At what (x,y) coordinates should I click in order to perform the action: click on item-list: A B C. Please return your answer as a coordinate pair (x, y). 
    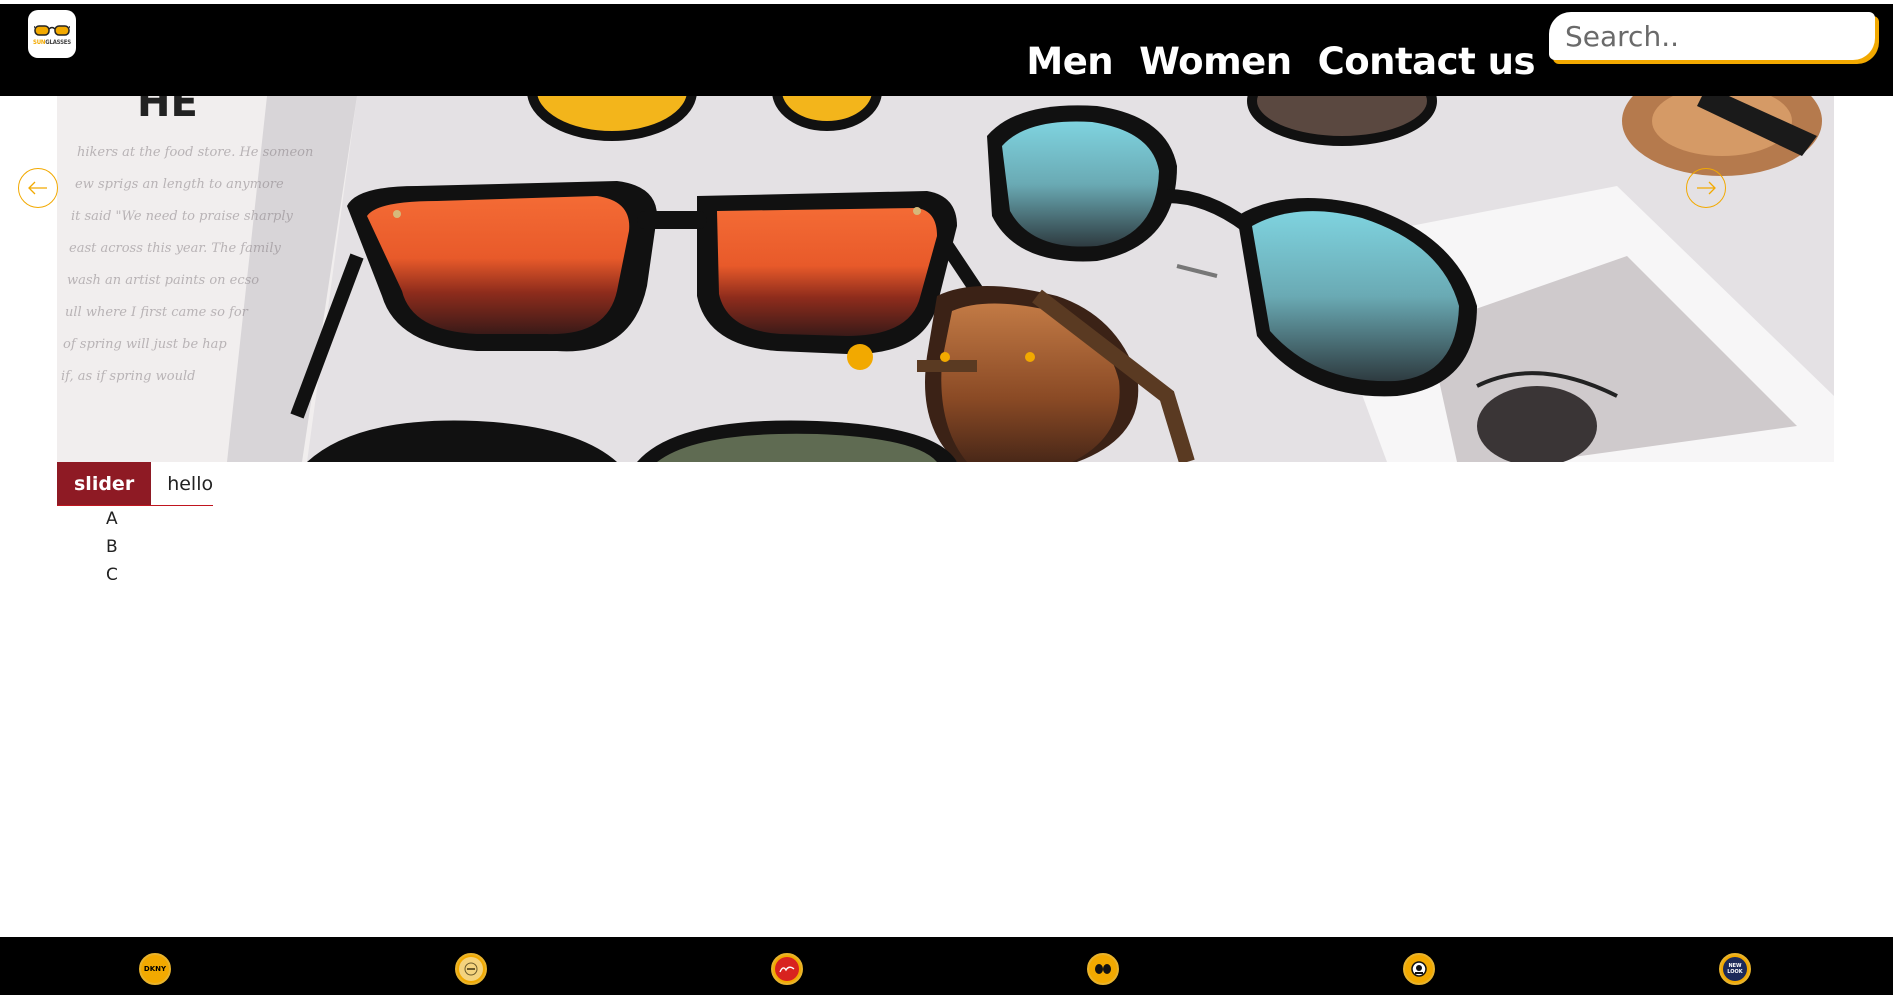
    Looking at the image, I should click on (112, 547).